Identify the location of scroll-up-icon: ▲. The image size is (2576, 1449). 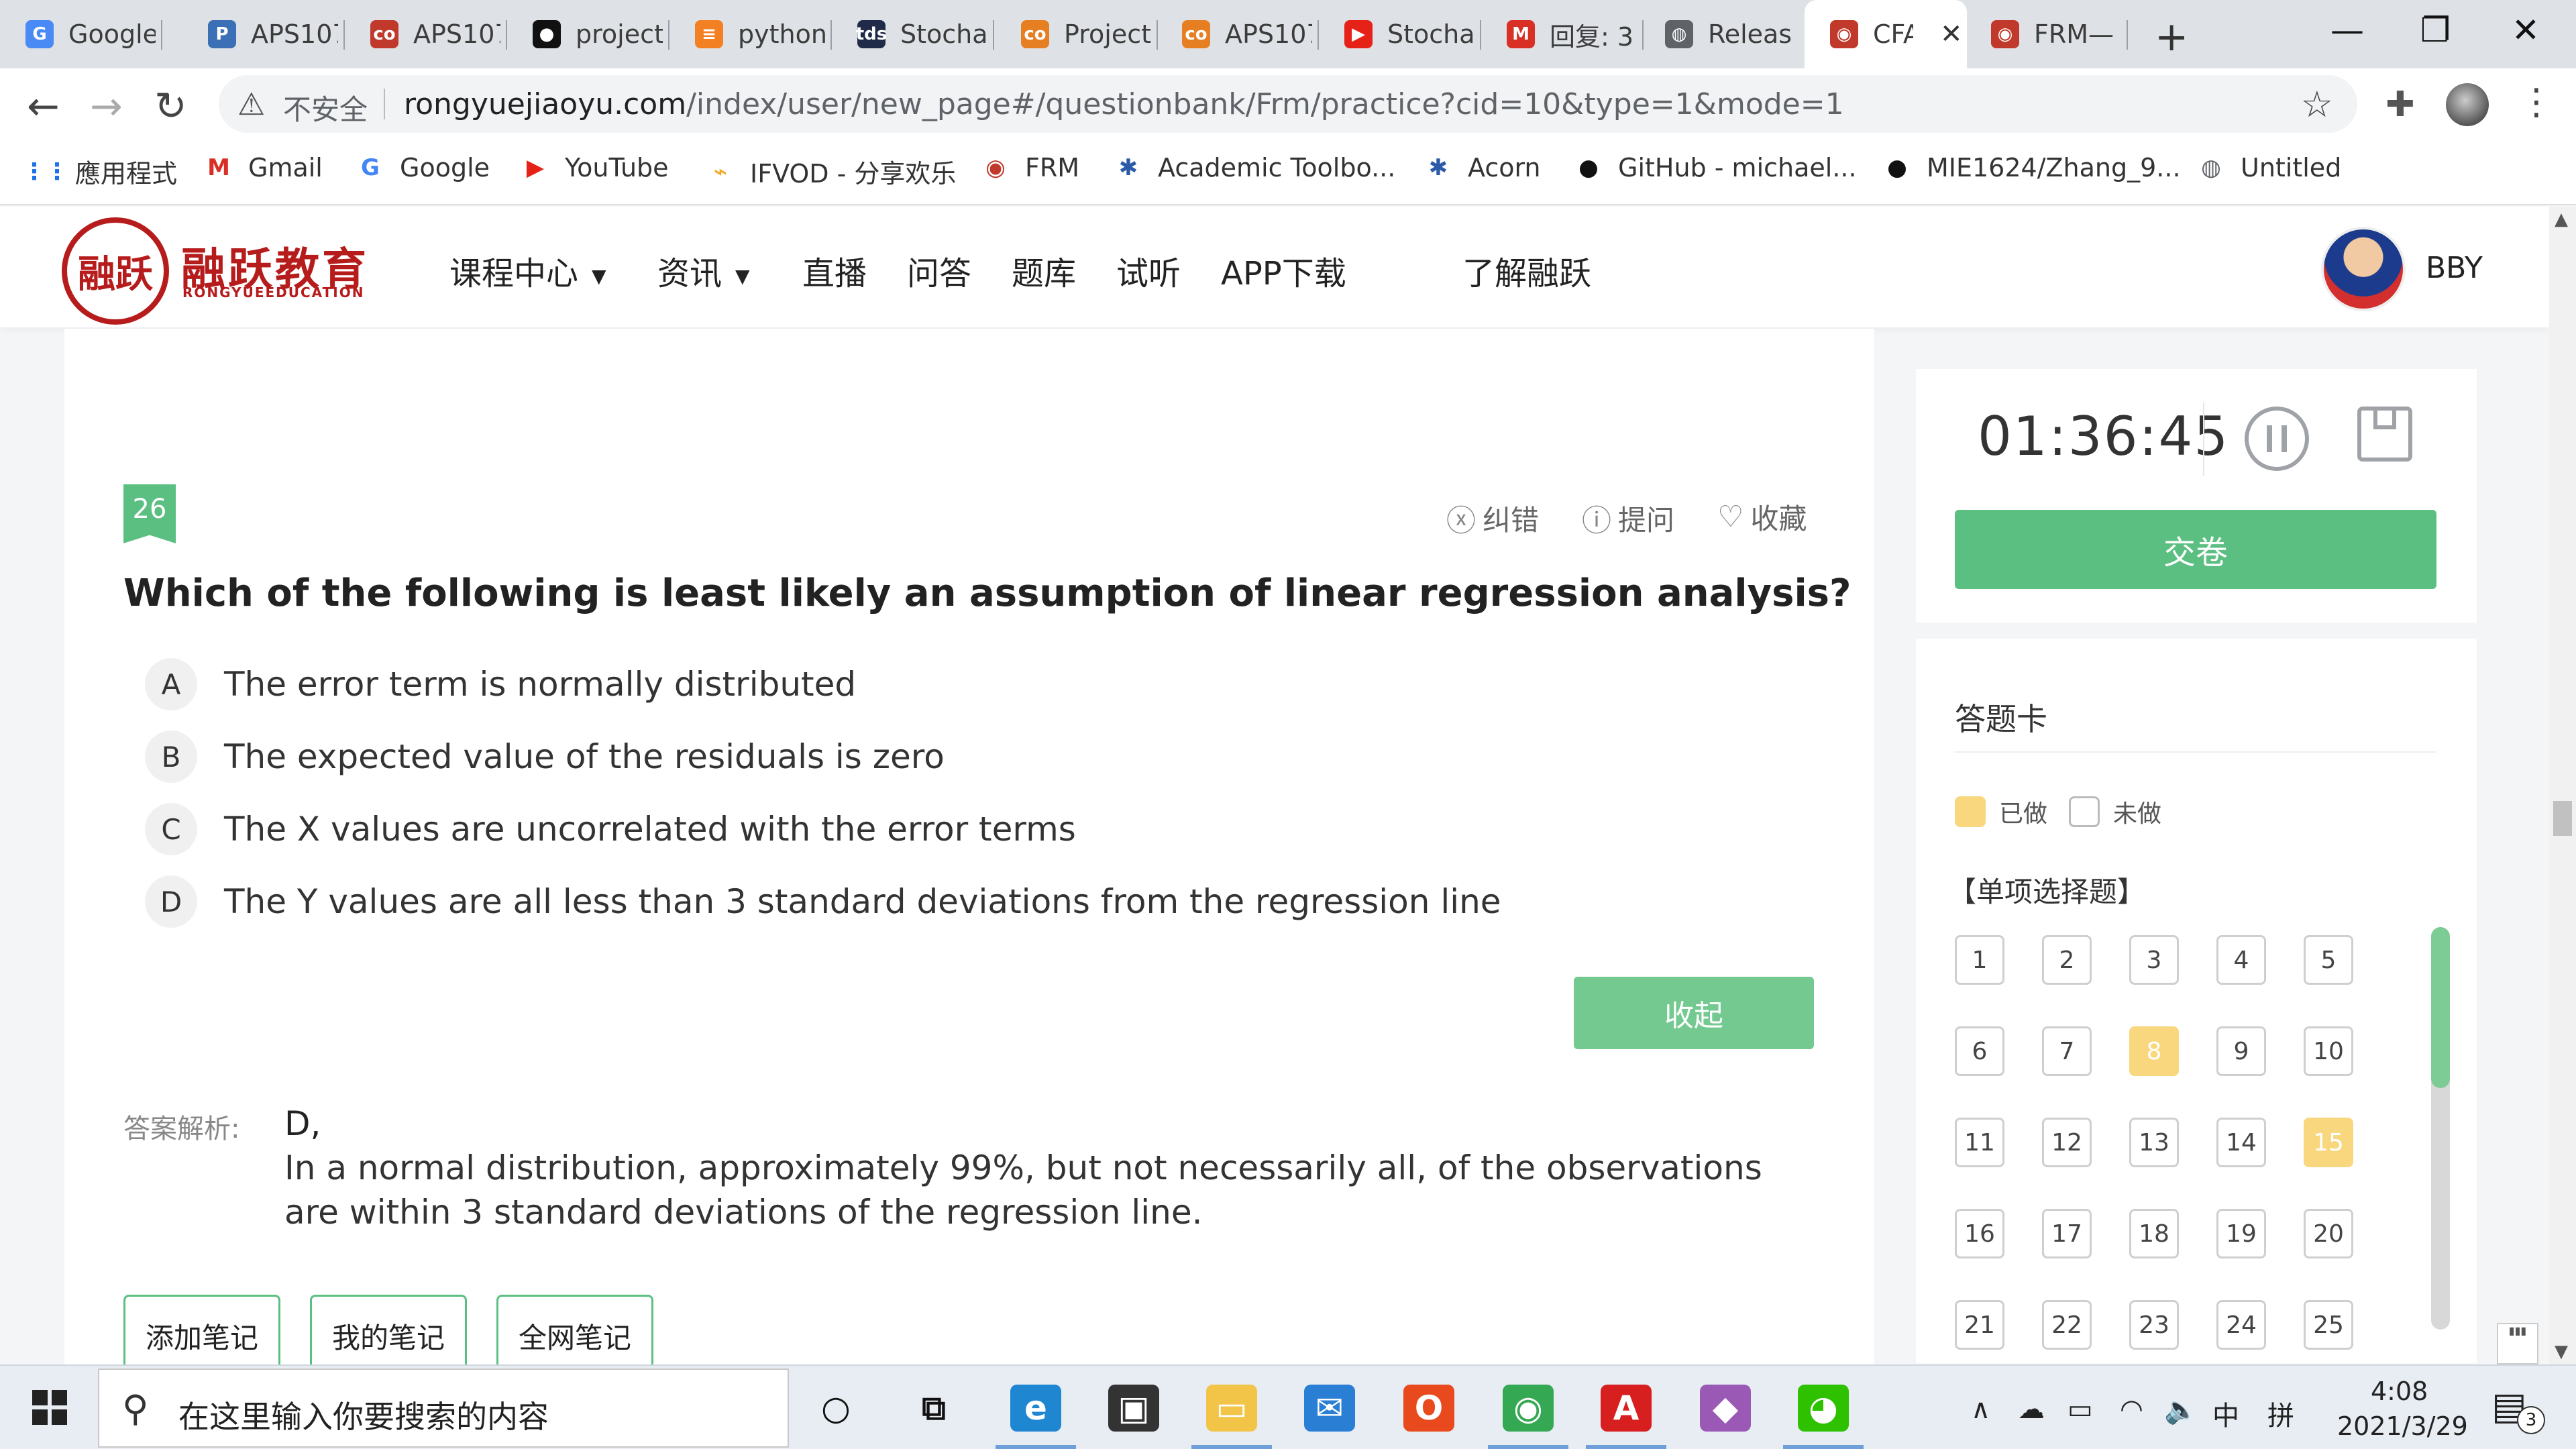
(2561, 219).